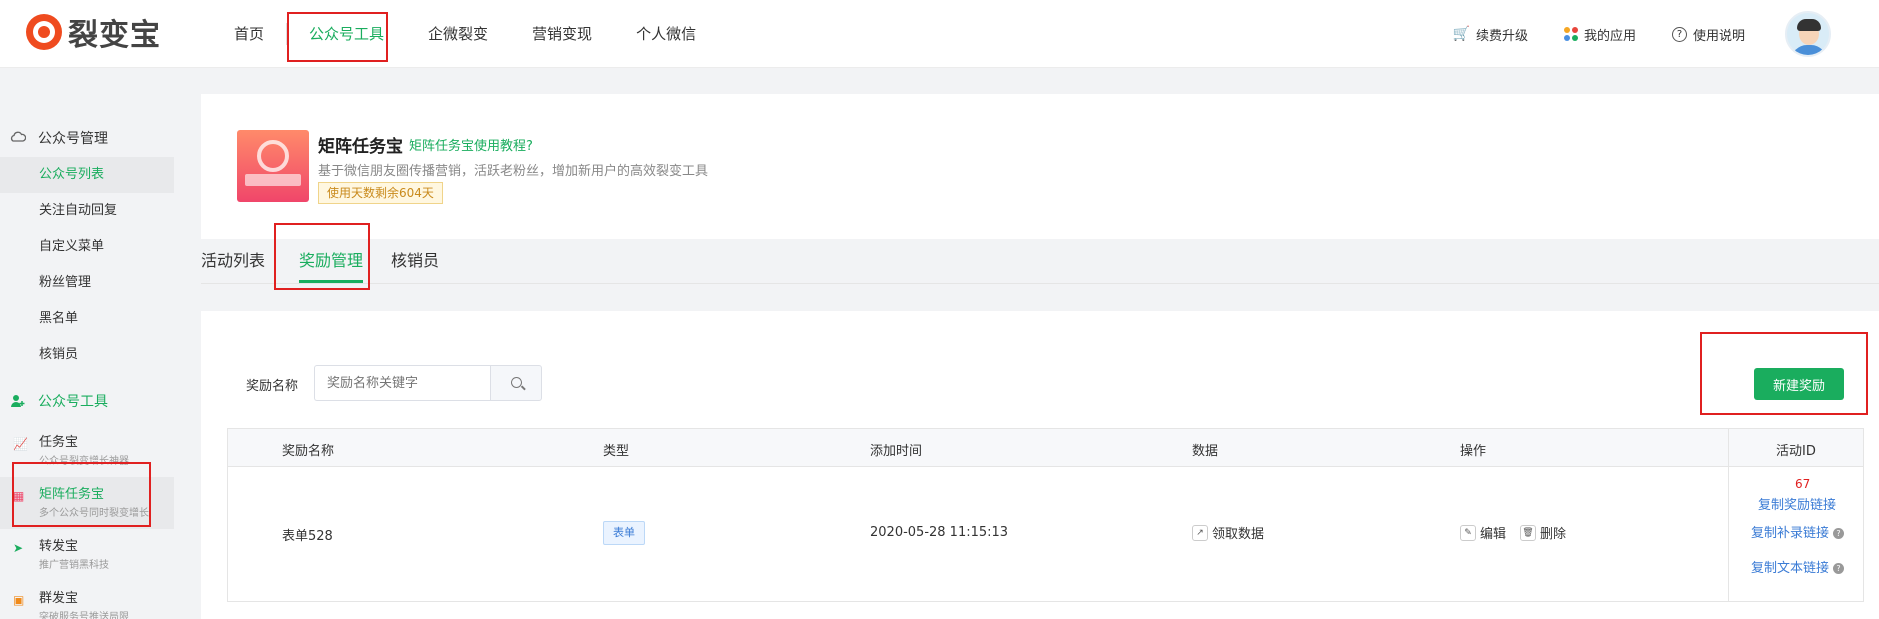  What do you see at coordinates (1205, 451) in the screenshot?
I see `header-data: 数据` at bounding box center [1205, 451].